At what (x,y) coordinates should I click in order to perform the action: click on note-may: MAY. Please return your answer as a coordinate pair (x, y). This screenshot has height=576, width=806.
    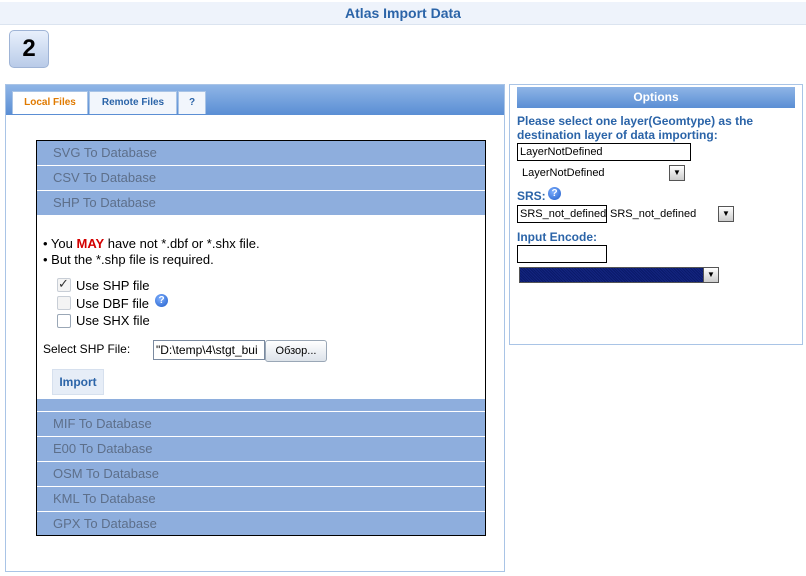
    Looking at the image, I should click on (90, 243).